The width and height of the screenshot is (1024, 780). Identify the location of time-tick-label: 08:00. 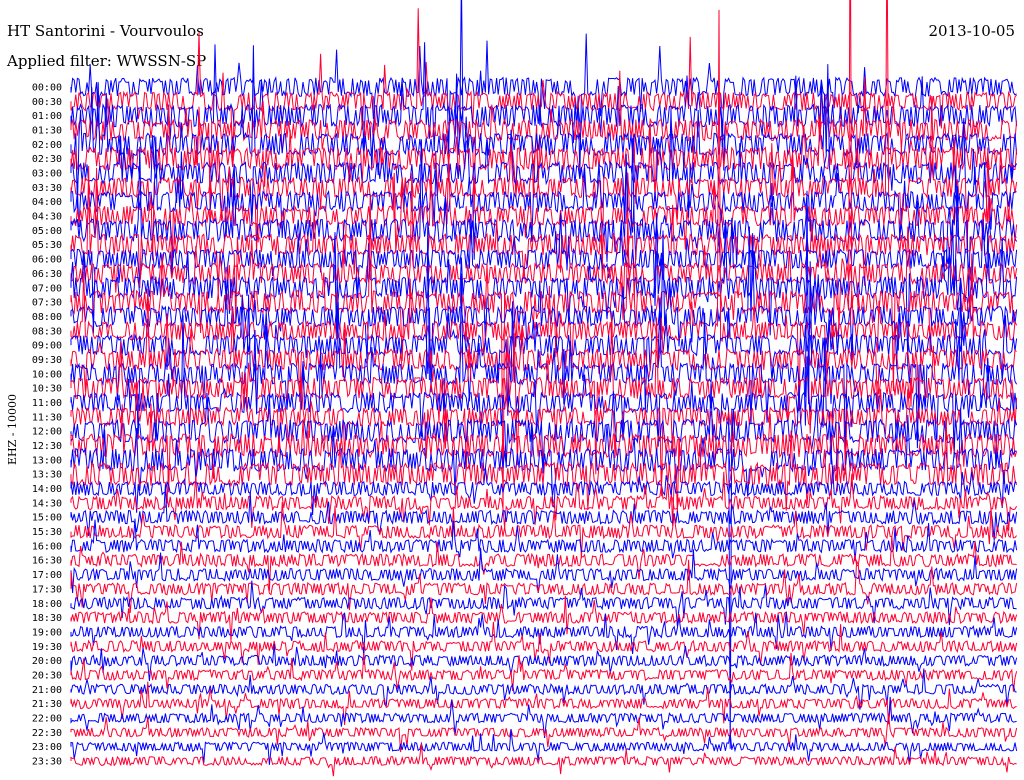
(47, 317).